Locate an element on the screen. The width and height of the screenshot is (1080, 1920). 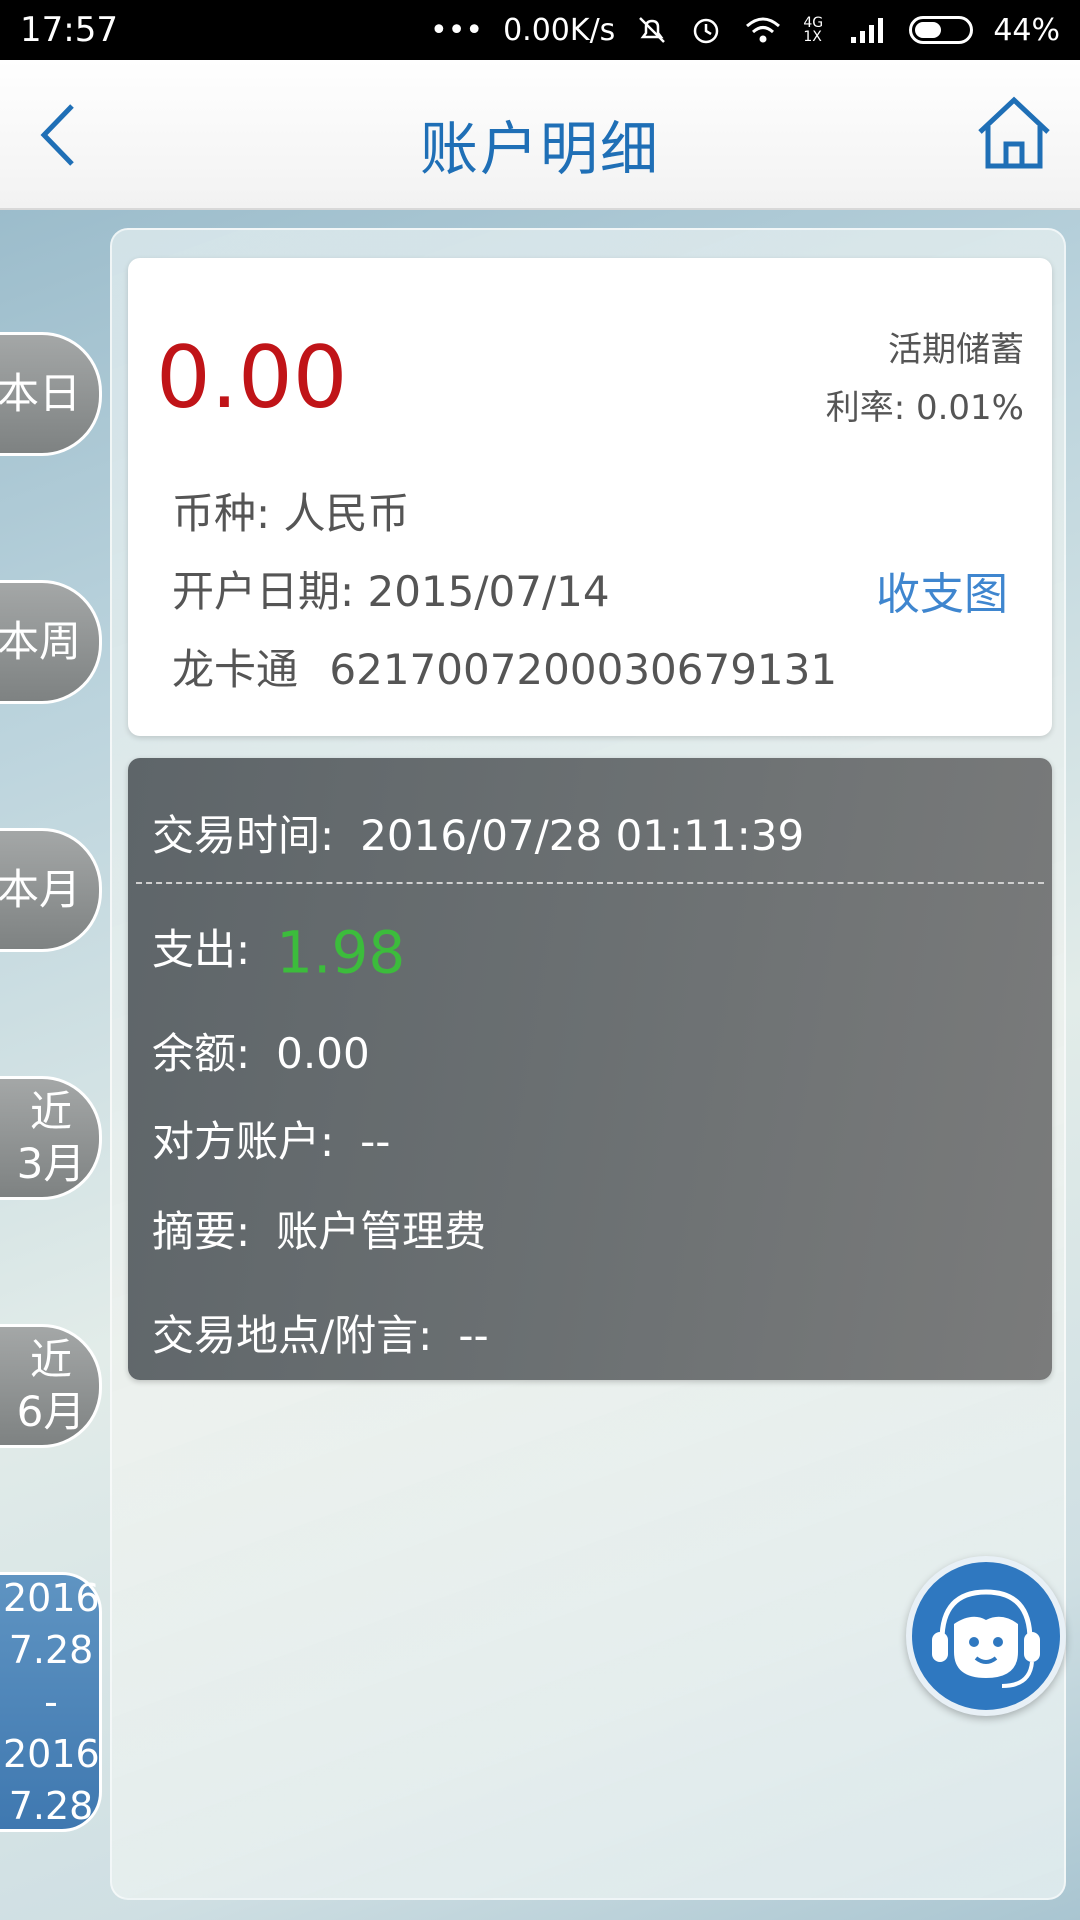
open-date: 开户日期: 2015/07/14 is located at coordinates (391, 591).